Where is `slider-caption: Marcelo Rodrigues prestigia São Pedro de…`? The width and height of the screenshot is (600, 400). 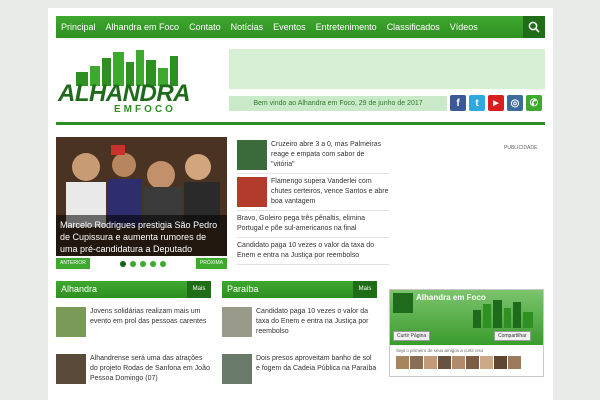 slider-caption: Marcelo Rodrigues prestigia São Pedro de… is located at coordinates (141, 235).